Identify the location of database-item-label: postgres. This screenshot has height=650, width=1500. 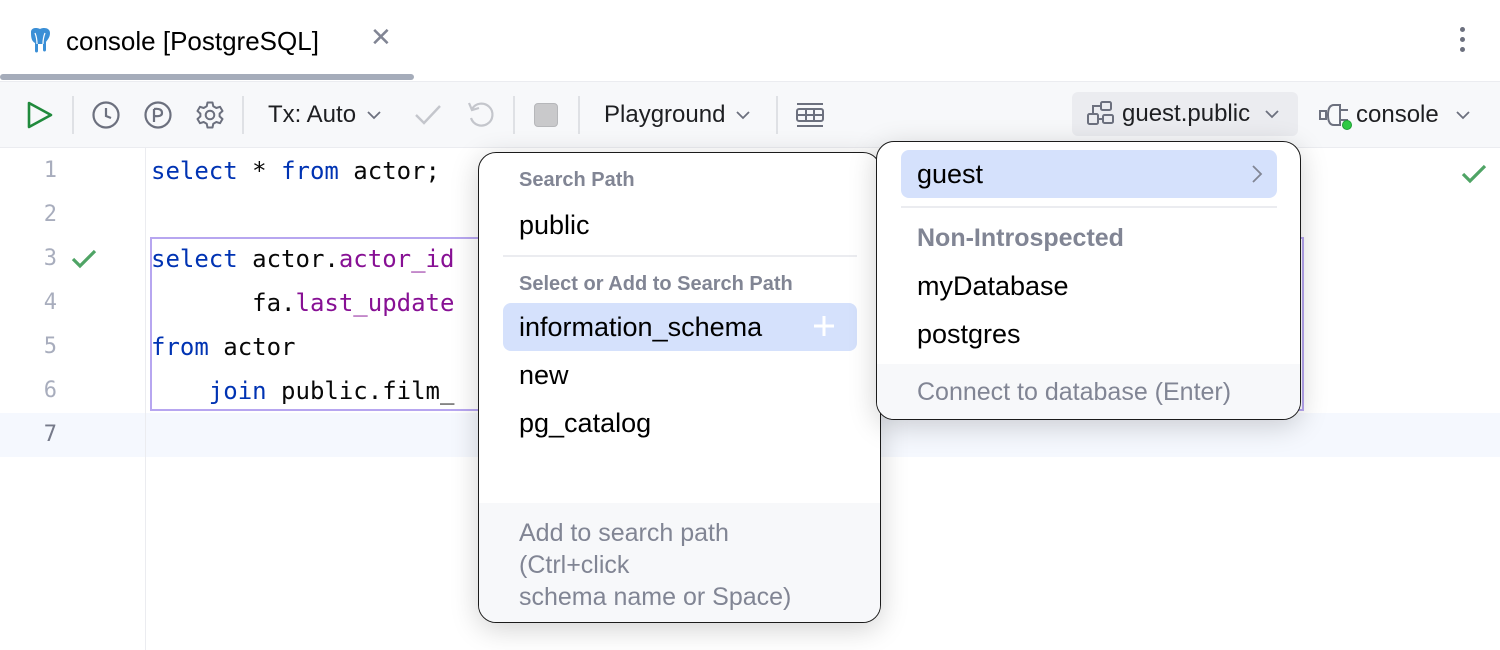
(969, 333).